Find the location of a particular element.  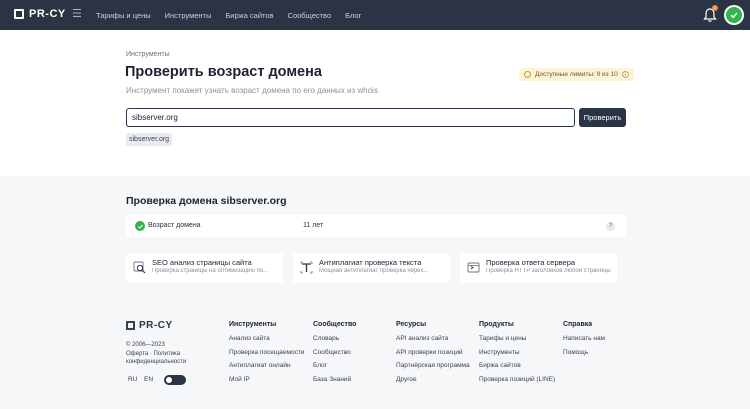

help-icon: ? is located at coordinates (610, 226).